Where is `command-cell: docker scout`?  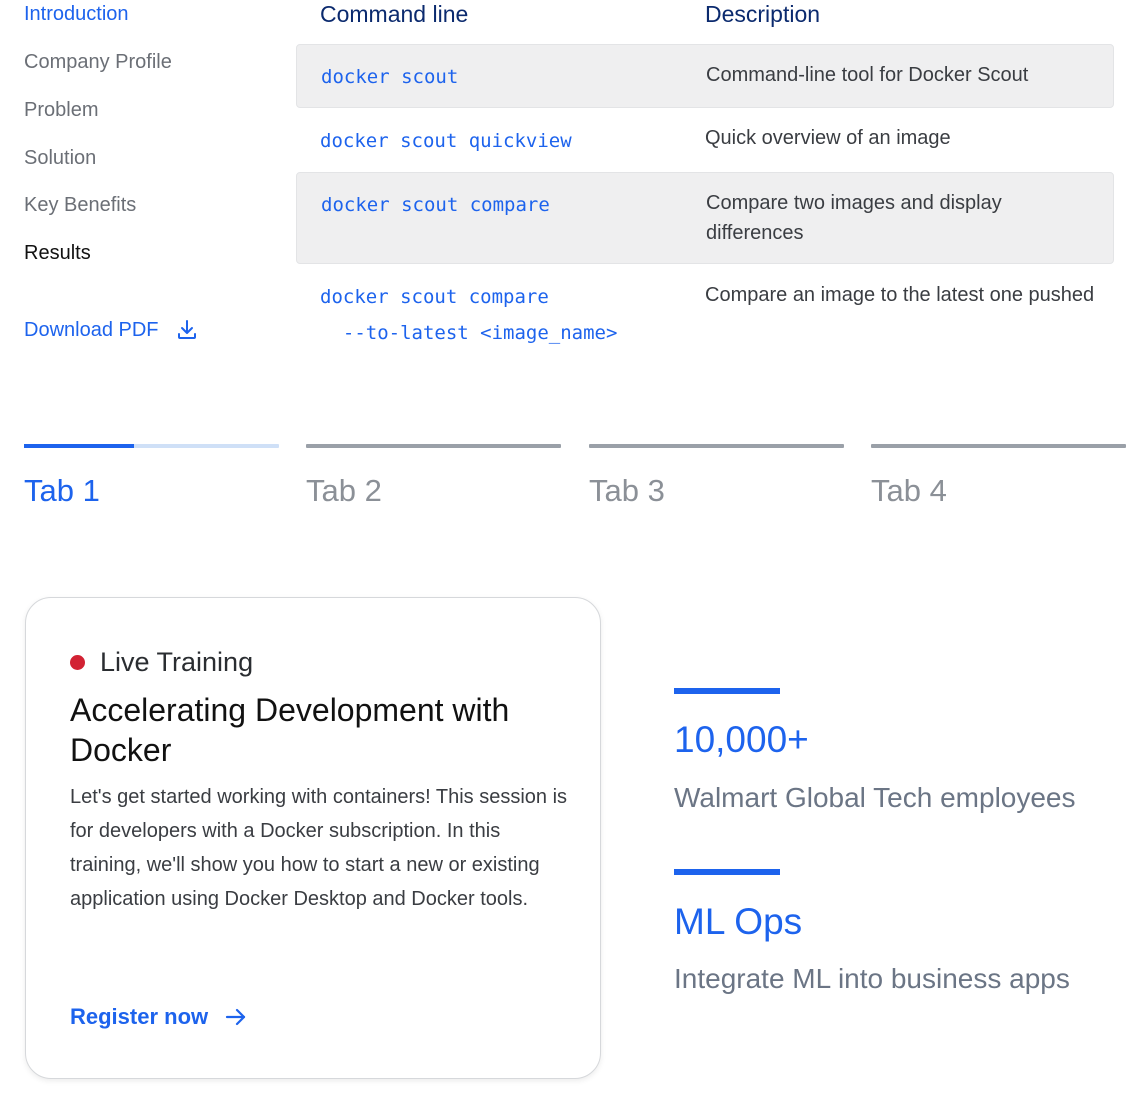
command-cell: docker scout is located at coordinates (390, 77).